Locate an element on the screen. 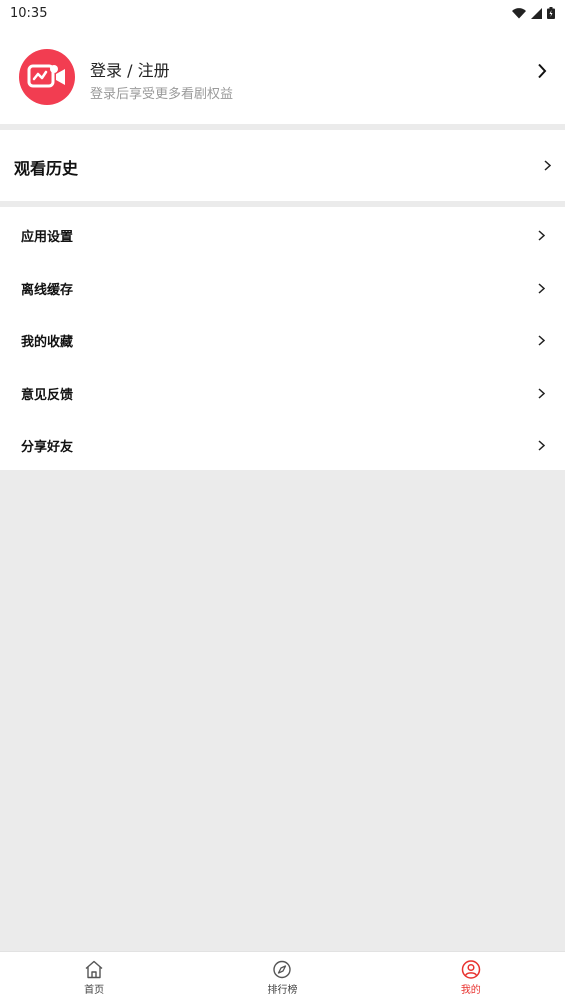  login-title: 登录 / 注册 is located at coordinates (130, 69).